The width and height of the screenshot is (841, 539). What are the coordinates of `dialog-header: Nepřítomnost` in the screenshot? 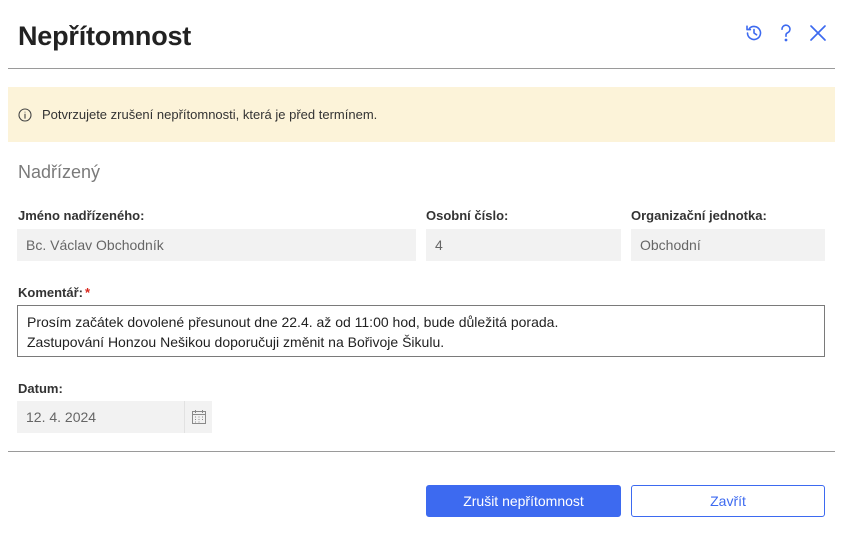 It's located at (420, 34).